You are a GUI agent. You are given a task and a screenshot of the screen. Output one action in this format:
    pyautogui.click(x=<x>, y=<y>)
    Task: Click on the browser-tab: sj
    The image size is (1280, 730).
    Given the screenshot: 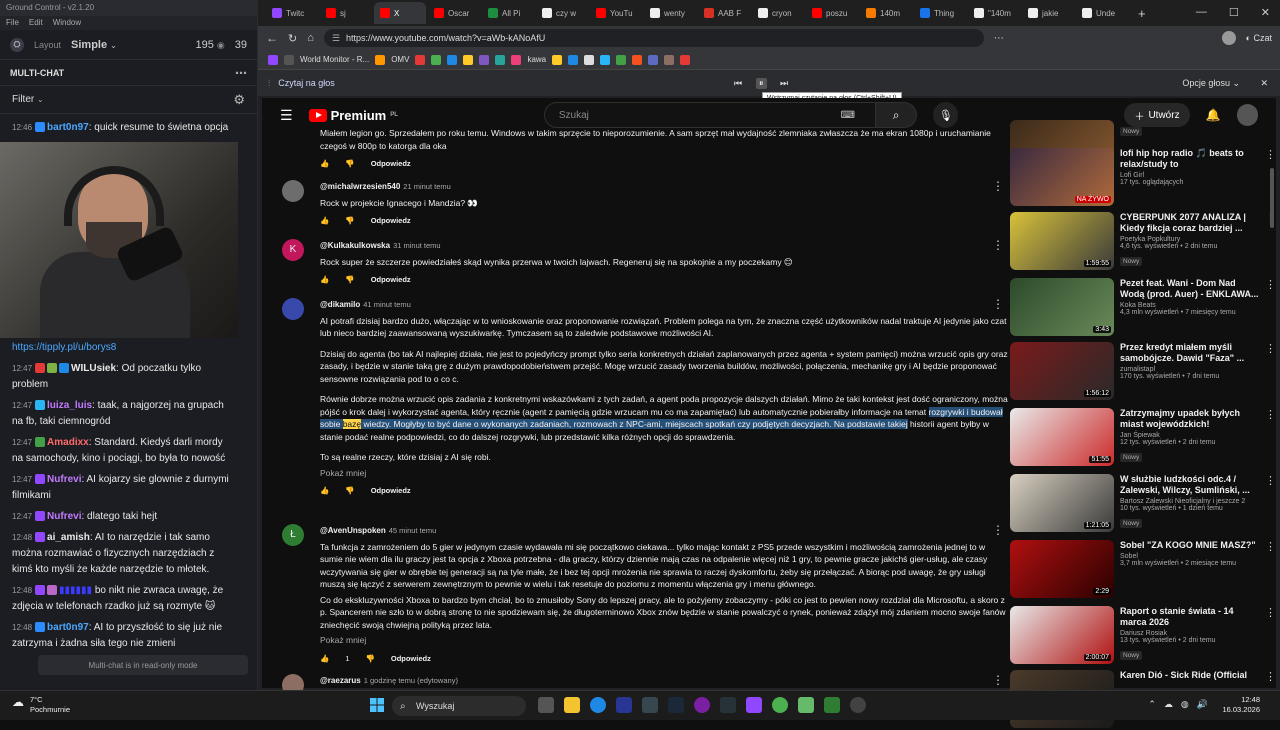 What is the action you would take?
    pyautogui.click(x=346, y=13)
    